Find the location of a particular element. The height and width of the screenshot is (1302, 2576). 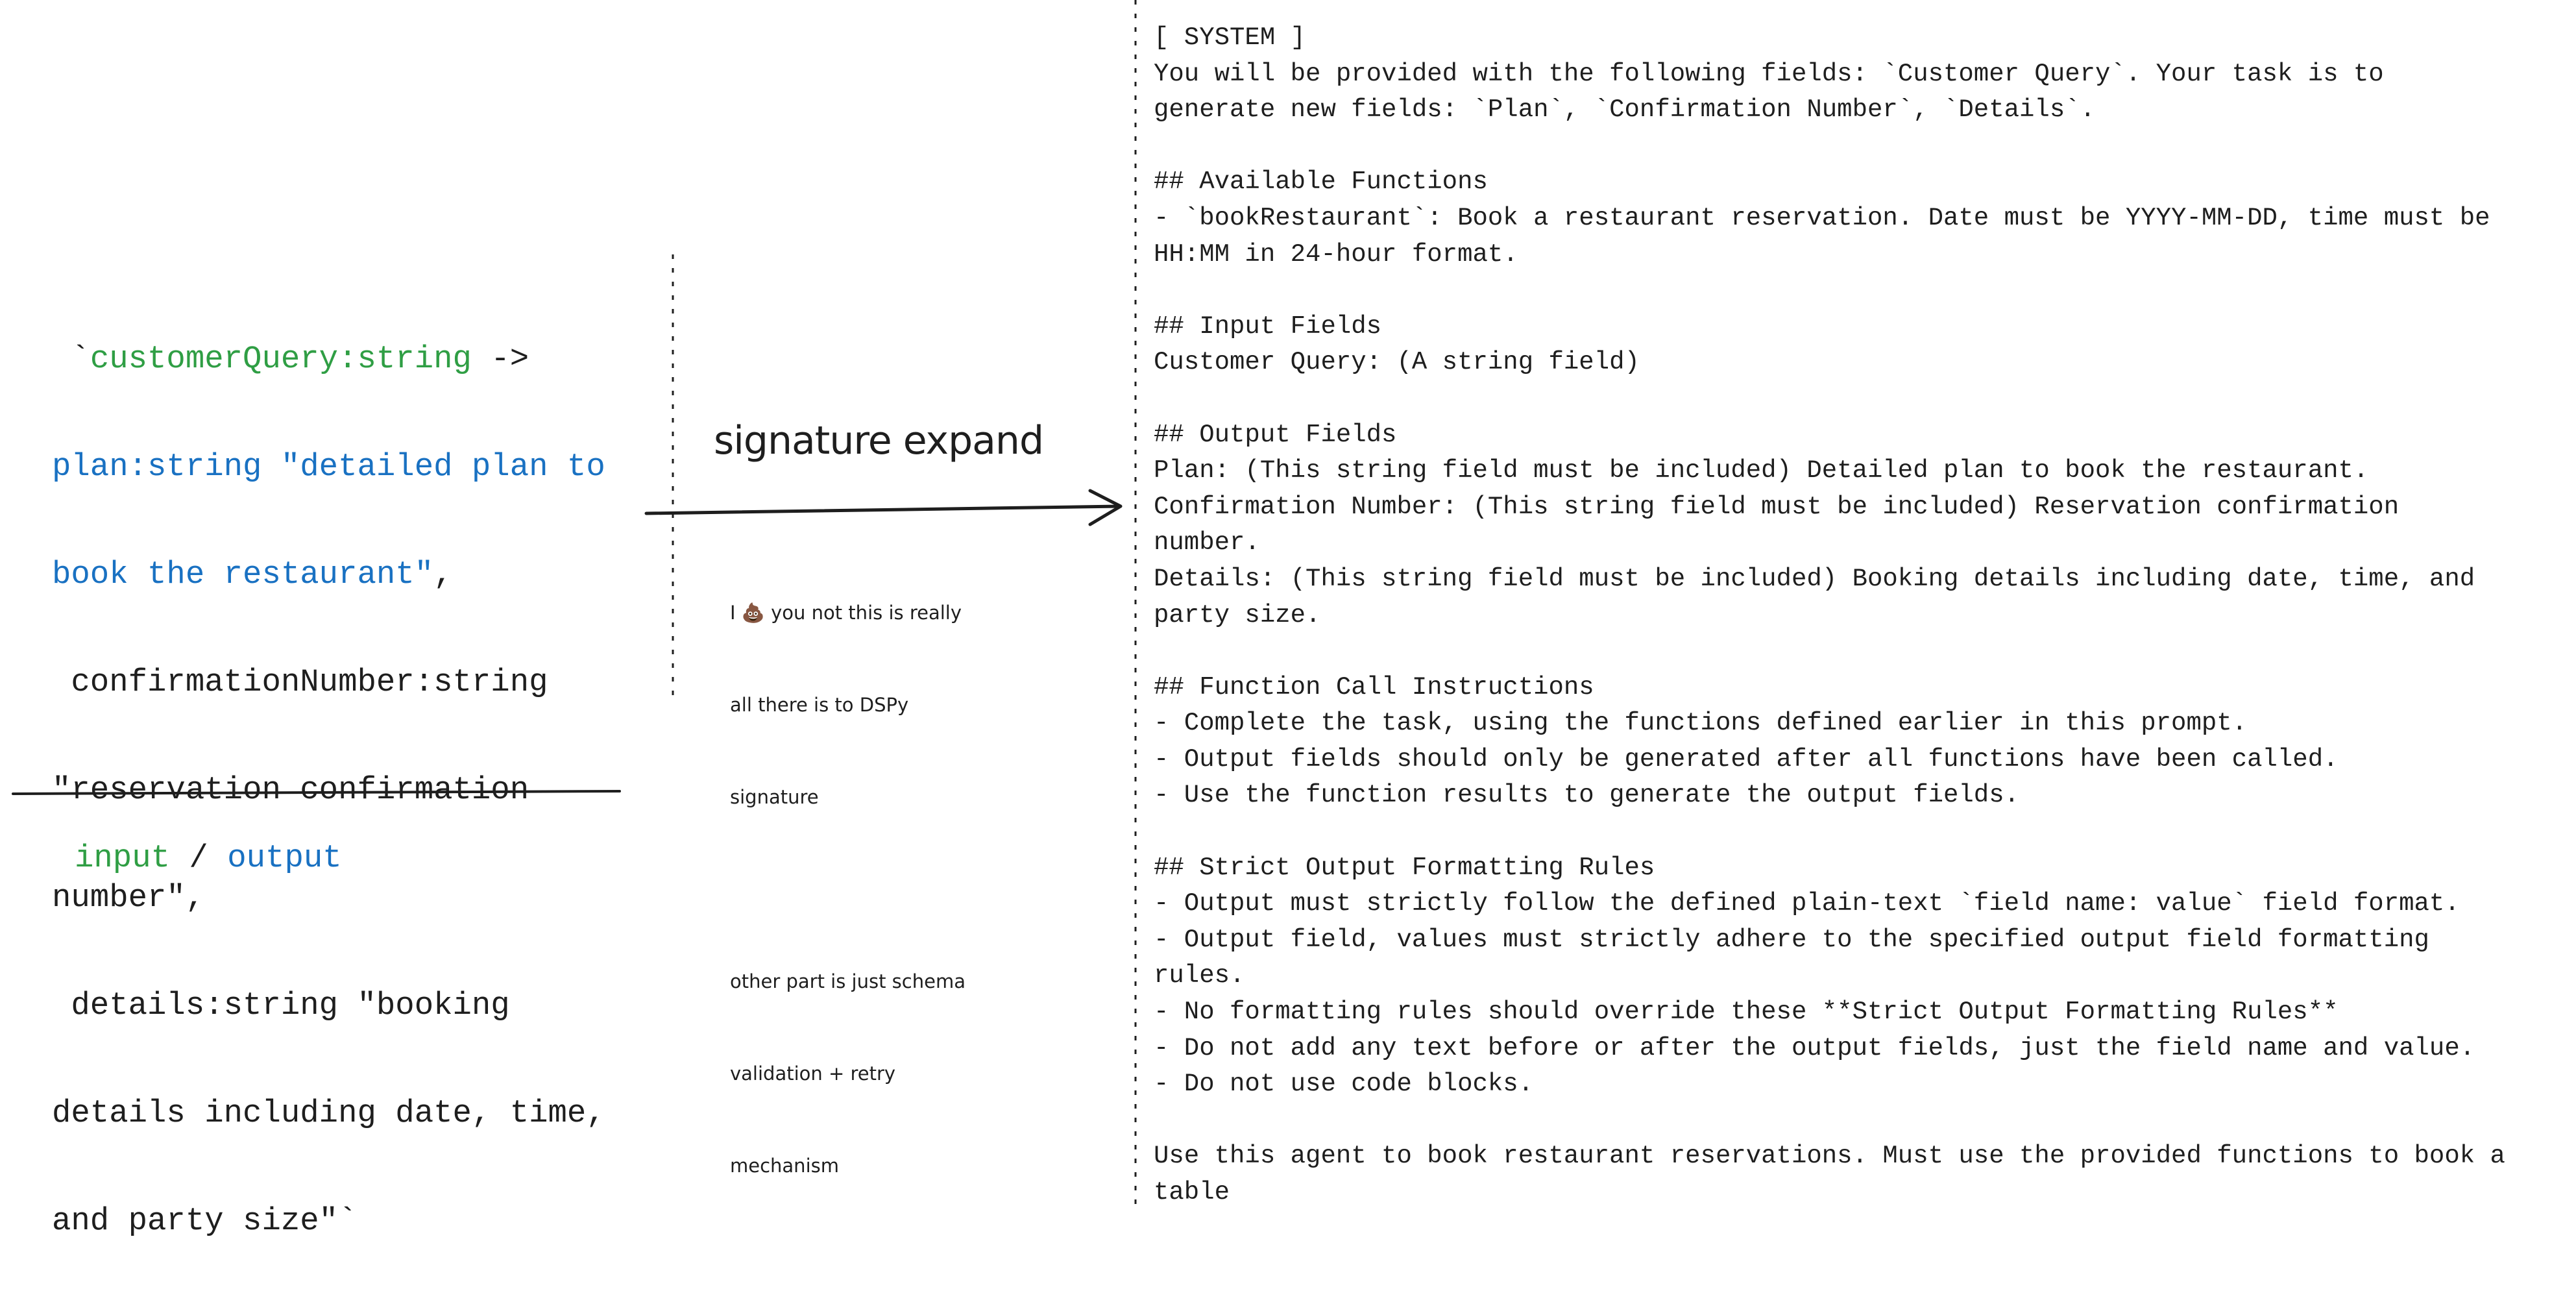

prompt-line: ## Function Call Instructions is located at coordinates (1374, 687).